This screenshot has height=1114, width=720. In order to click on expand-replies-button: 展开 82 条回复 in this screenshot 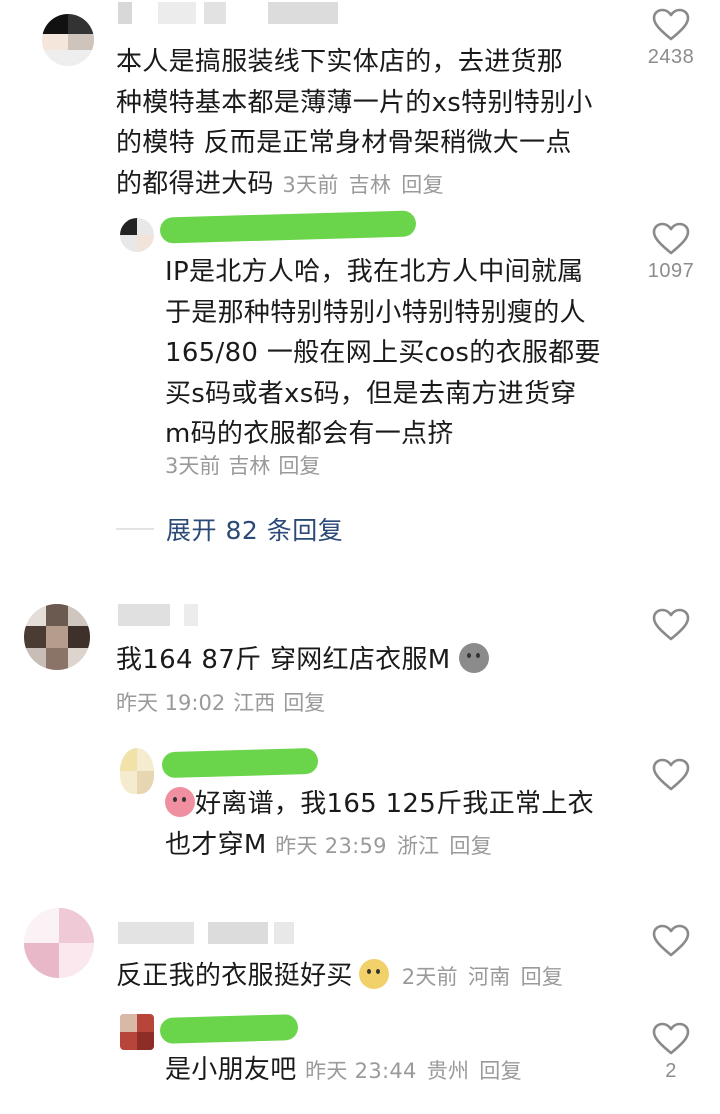, I will do `click(229, 529)`.